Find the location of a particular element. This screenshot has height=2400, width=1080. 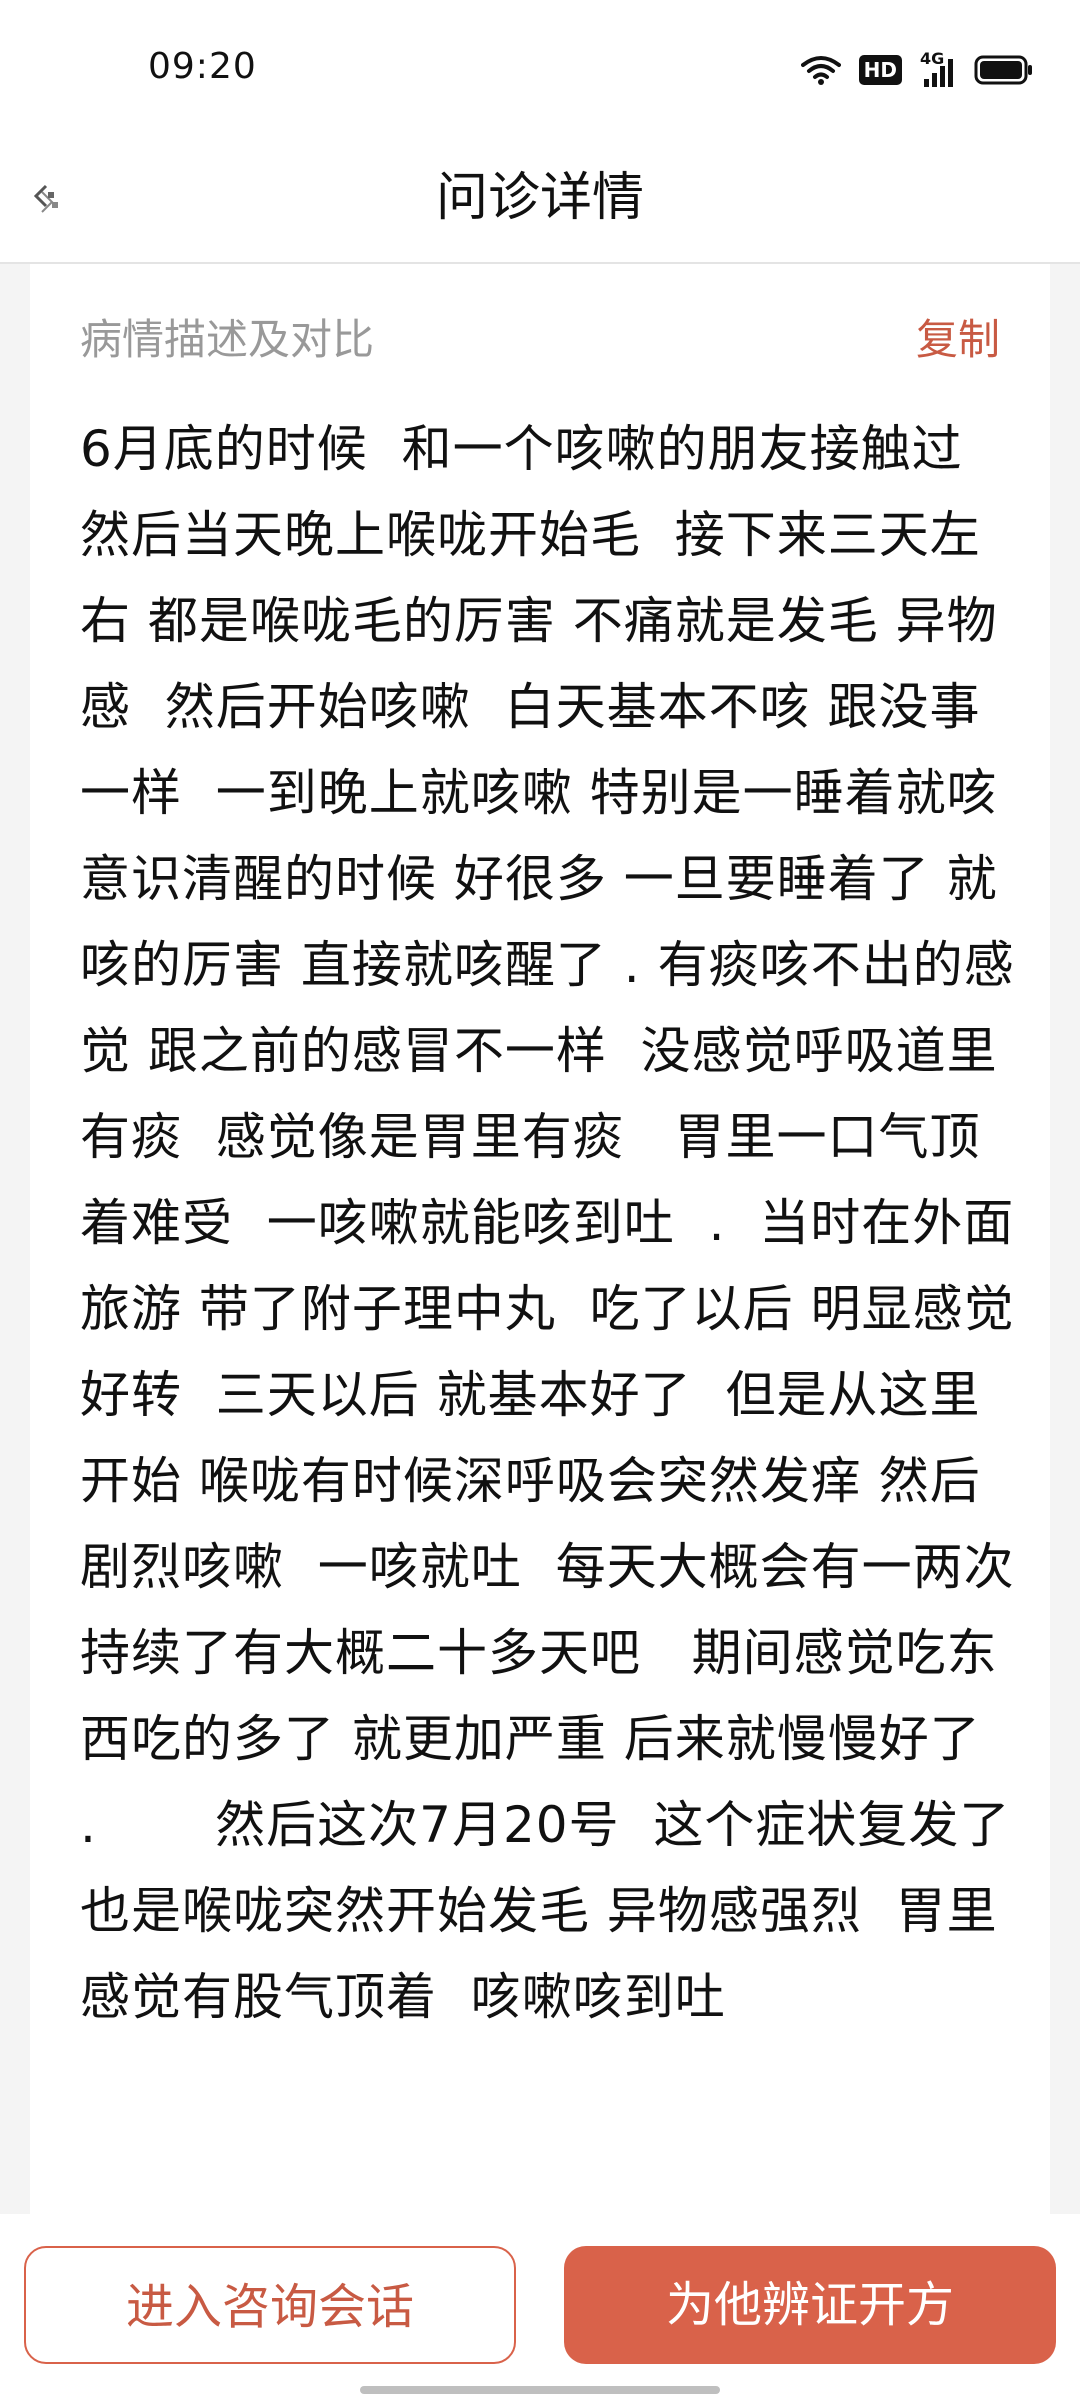

prescribe-button: 为他辨证开方 is located at coordinates (810, 2305).